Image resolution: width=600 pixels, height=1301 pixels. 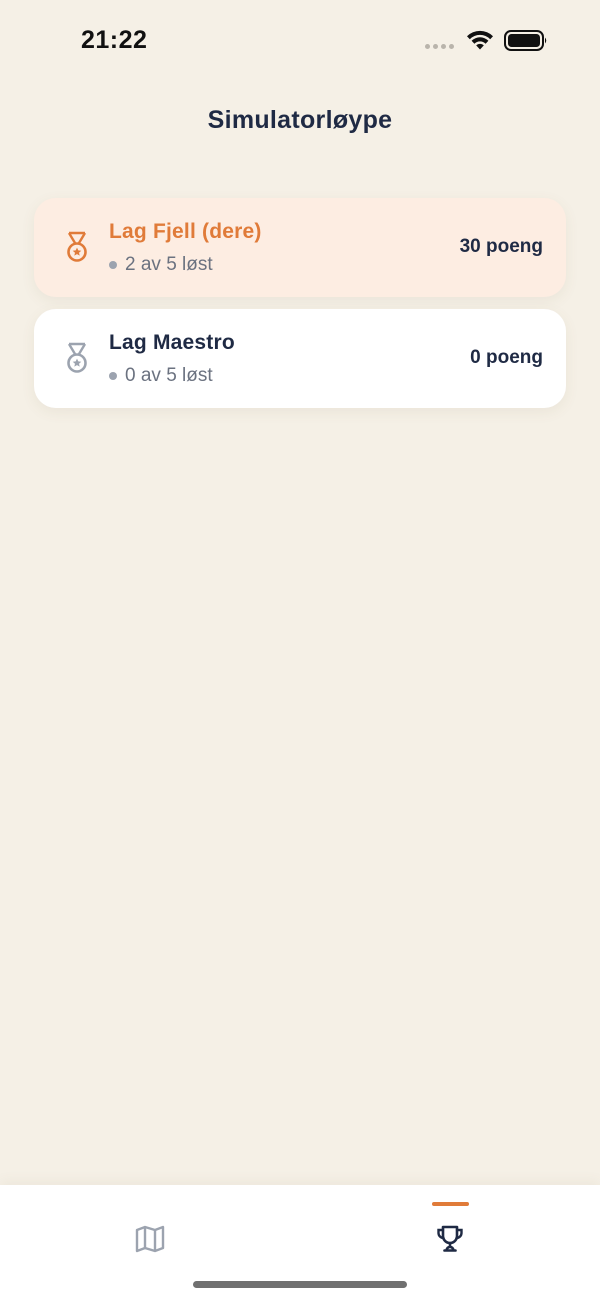 I want to click on map-icon, so click(x=150, y=1239).